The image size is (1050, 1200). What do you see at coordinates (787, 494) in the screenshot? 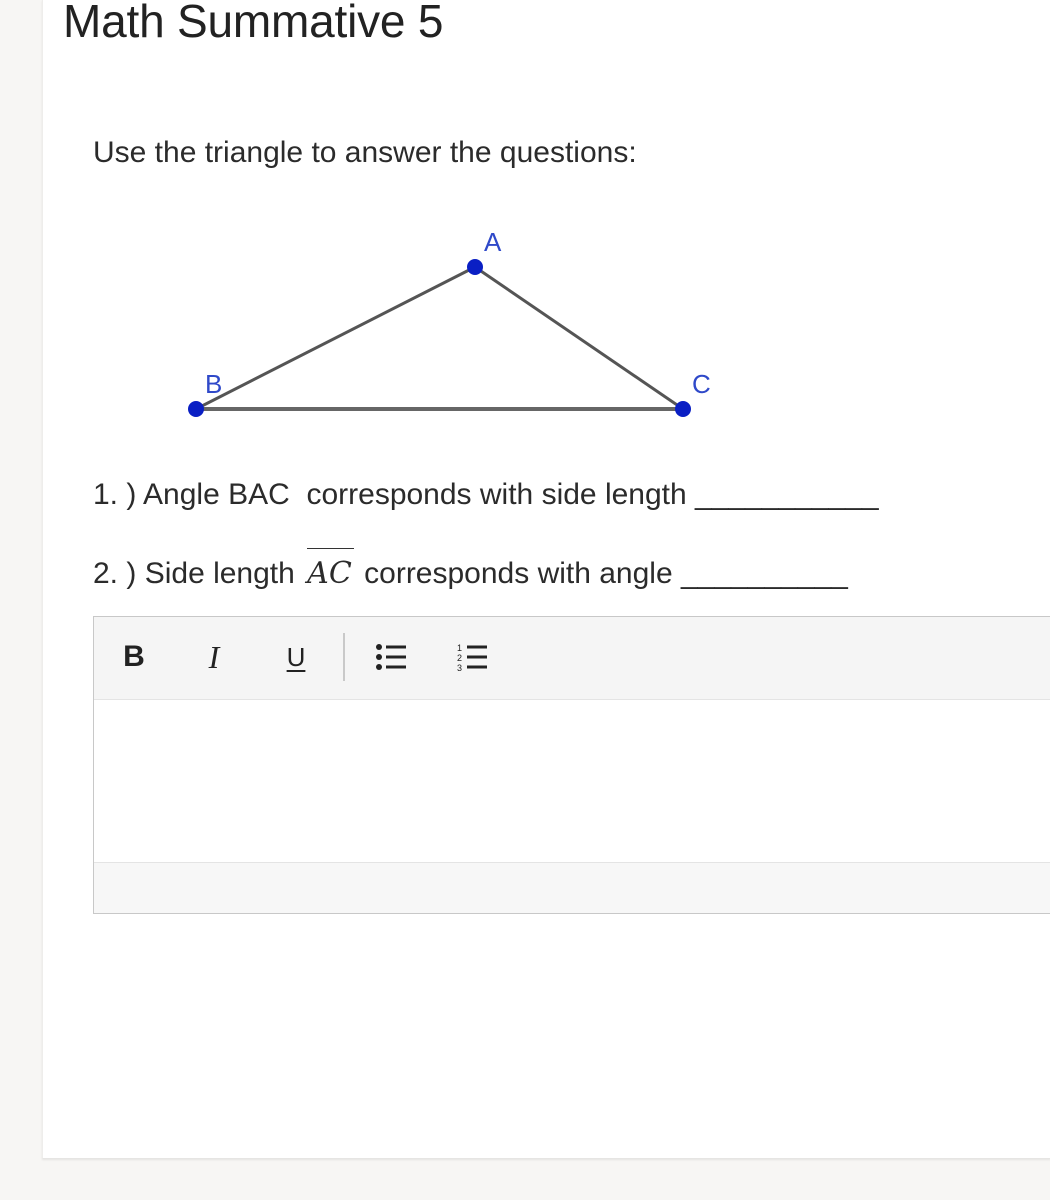
I see `question-1-blank: ___________` at bounding box center [787, 494].